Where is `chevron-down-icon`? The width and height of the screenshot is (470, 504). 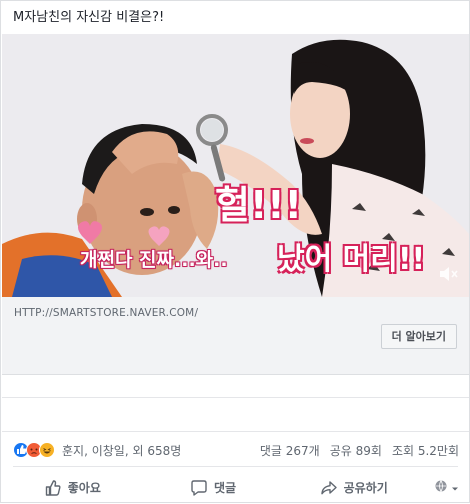
chevron-down-icon is located at coordinates (455, 487).